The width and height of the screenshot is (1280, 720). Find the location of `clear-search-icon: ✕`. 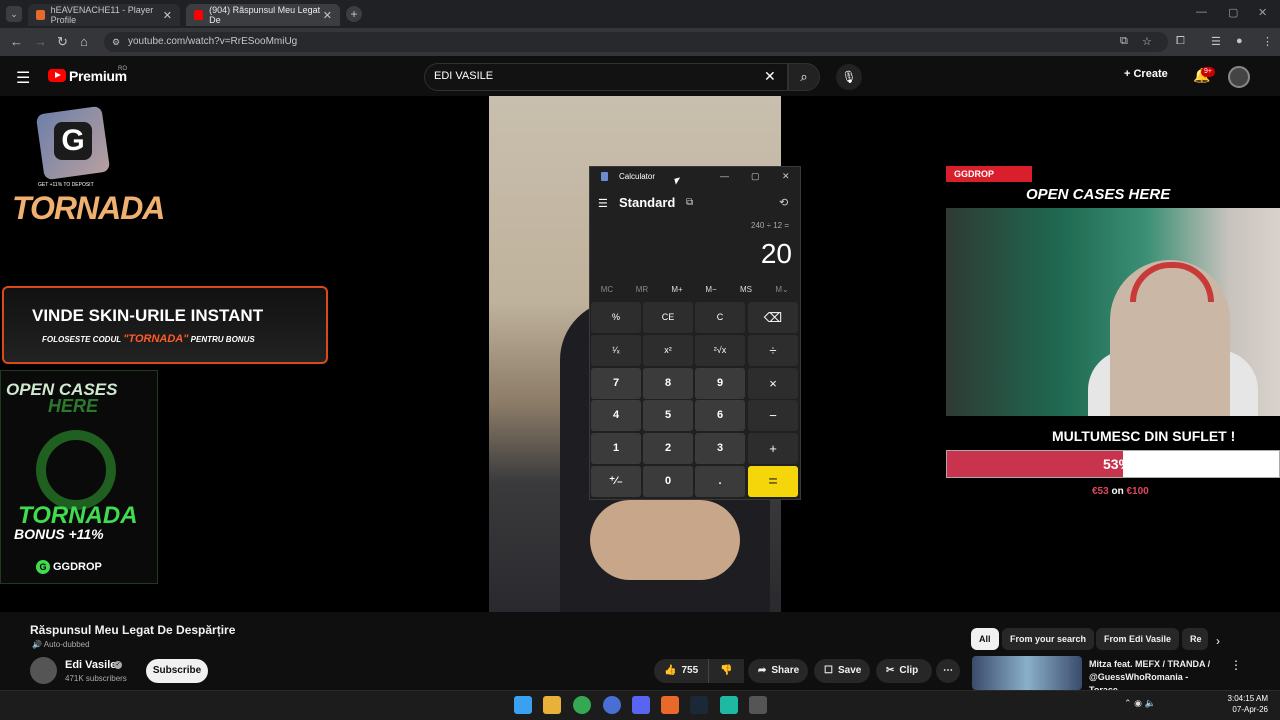

clear-search-icon: ✕ is located at coordinates (770, 76).